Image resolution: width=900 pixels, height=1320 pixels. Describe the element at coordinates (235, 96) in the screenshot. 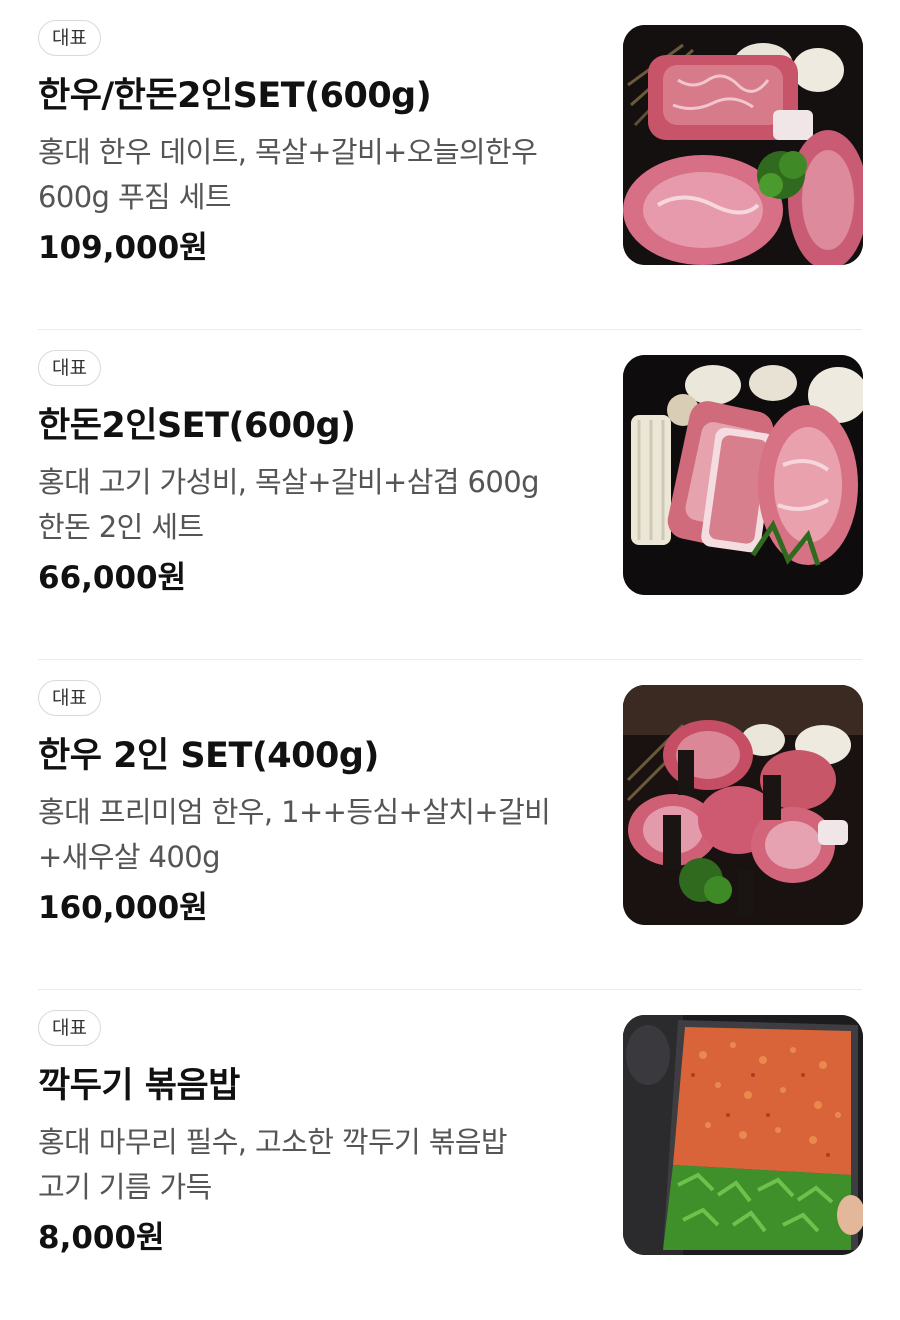

I see `menu-item-name: 한우/한돈2인SET(600g)` at that location.